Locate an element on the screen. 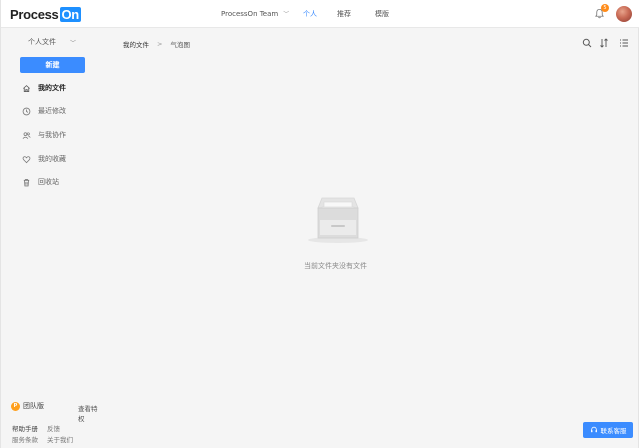 Image resolution: width=639 pixels, height=448 pixels. heart-icon is located at coordinates (26, 159).